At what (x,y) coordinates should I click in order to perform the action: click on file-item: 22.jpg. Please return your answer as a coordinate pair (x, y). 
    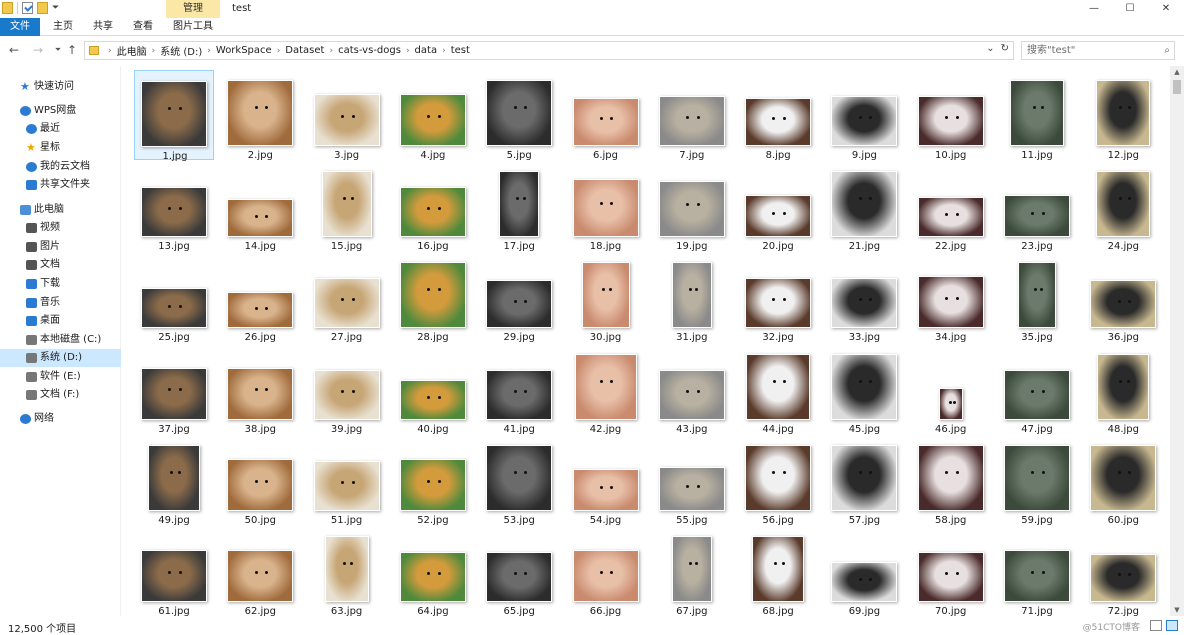
    Looking at the image, I should click on (951, 206).